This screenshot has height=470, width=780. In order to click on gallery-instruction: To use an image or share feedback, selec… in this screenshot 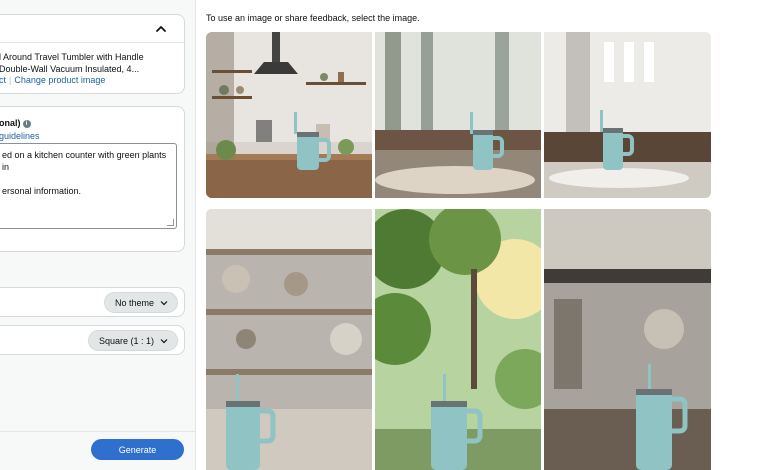, I will do `click(313, 18)`.